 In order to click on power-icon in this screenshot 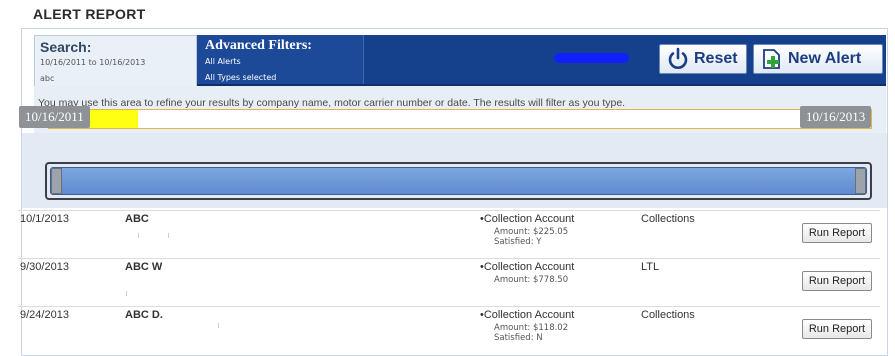, I will do `click(678, 59)`.